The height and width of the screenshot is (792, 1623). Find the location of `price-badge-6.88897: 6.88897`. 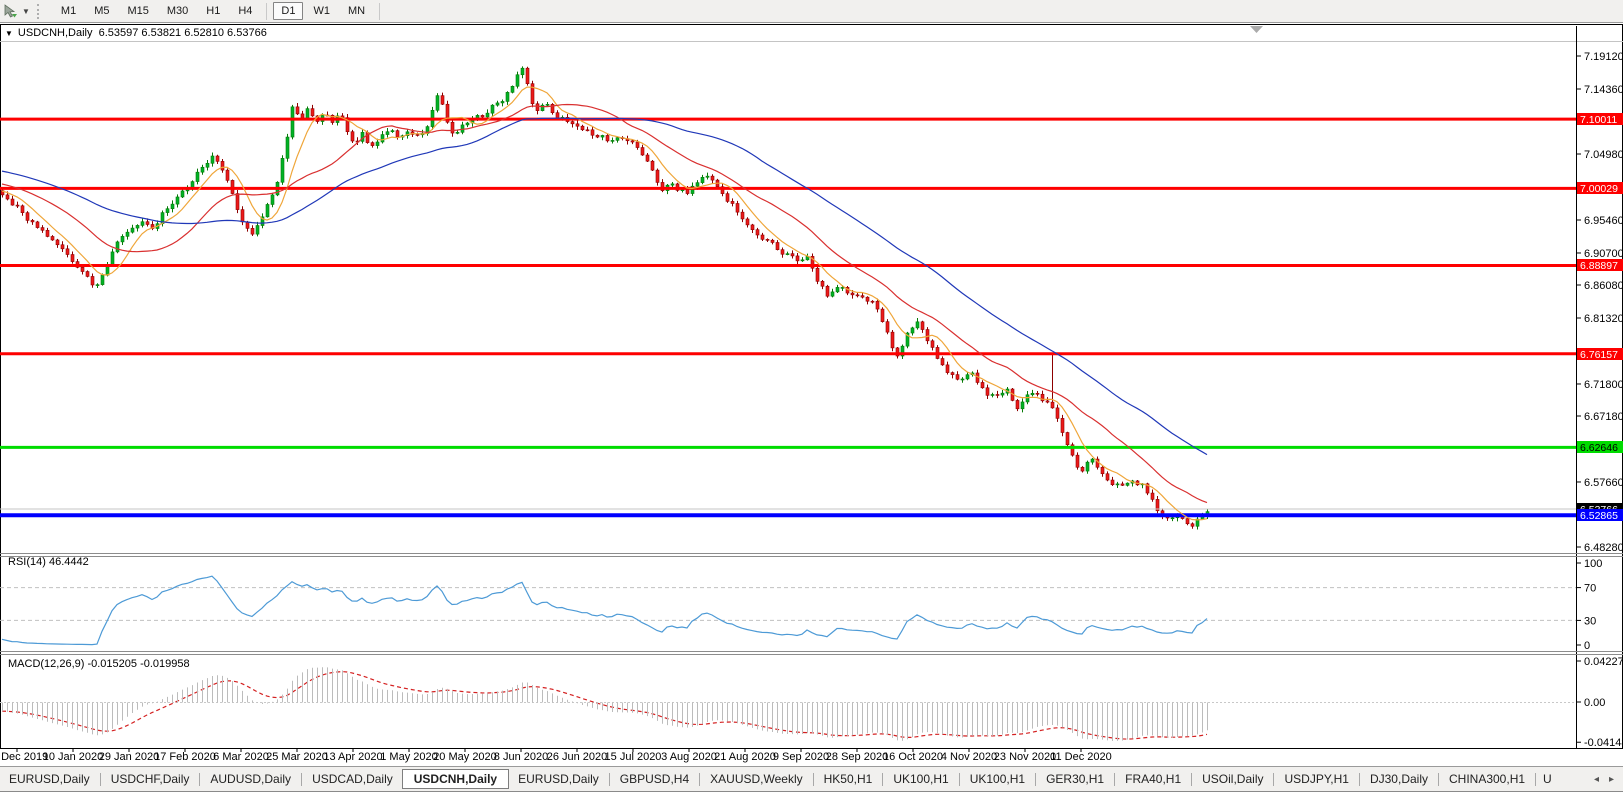

price-badge-6.88897: 6.88897 is located at coordinates (1600, 265).